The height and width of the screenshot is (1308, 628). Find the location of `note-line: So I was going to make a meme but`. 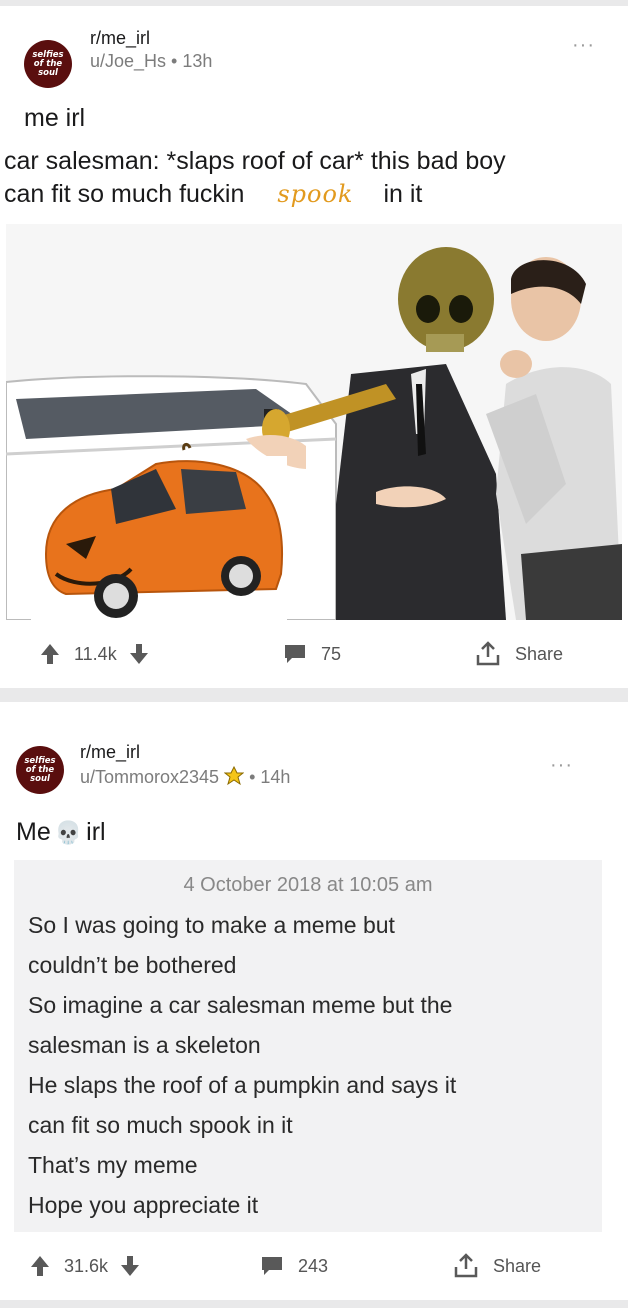

note-line: So I was going to make a meme but is located at coordinates (211, 925).